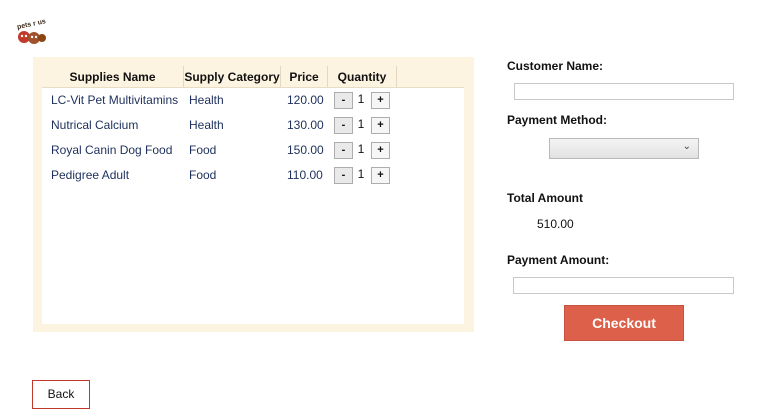 The width and height of the screenshot is (780, 412). Describe the element at coordinates (545, 198) in the screenshot. I see `total-amount-label: Total Amount` at that location.